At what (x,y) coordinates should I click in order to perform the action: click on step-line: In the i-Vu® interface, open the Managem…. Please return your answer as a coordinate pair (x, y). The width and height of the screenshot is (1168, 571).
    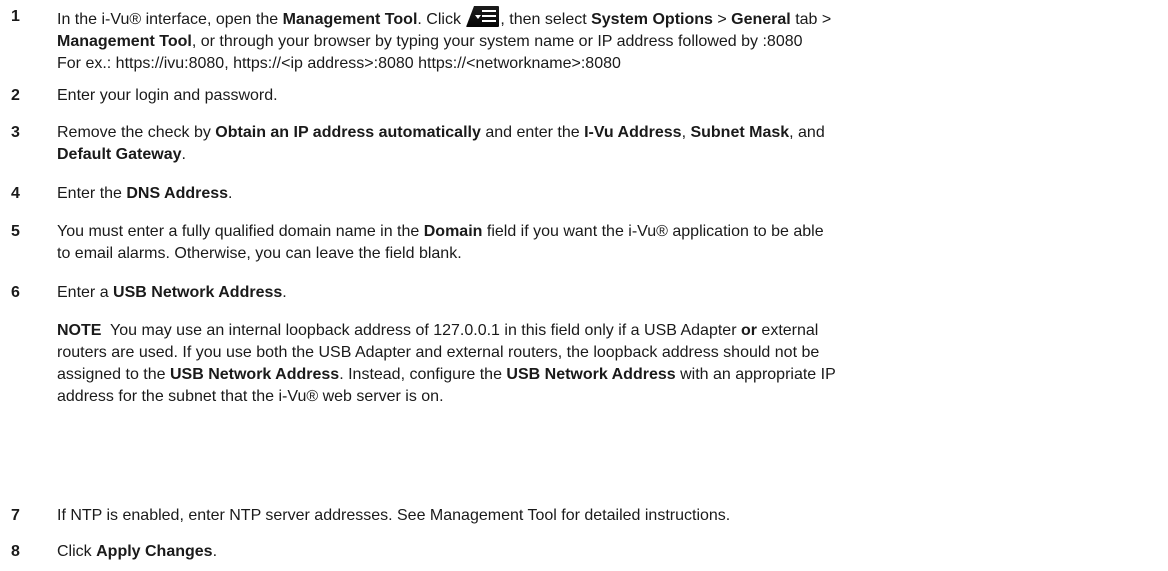
    Looking at the image, I should click on (608, 18).